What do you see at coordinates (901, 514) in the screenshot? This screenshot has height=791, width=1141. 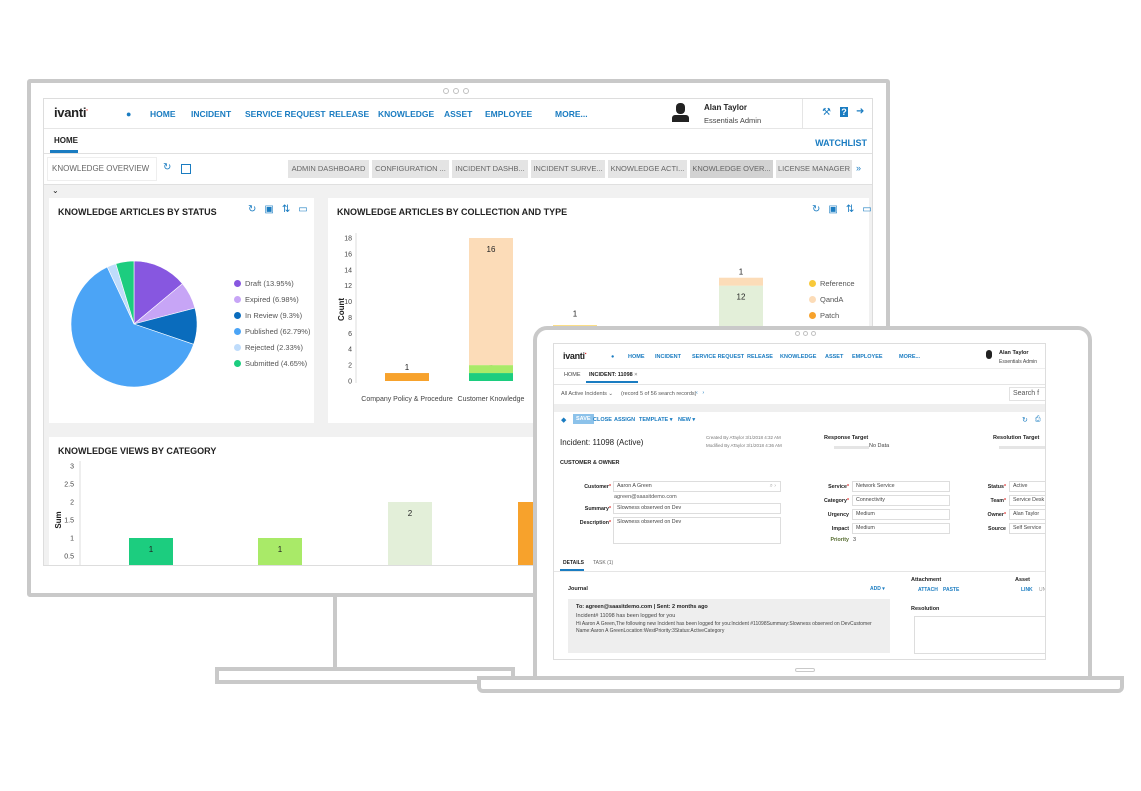 I see `urgency-select: Medium` at bounding box center [901, 514].